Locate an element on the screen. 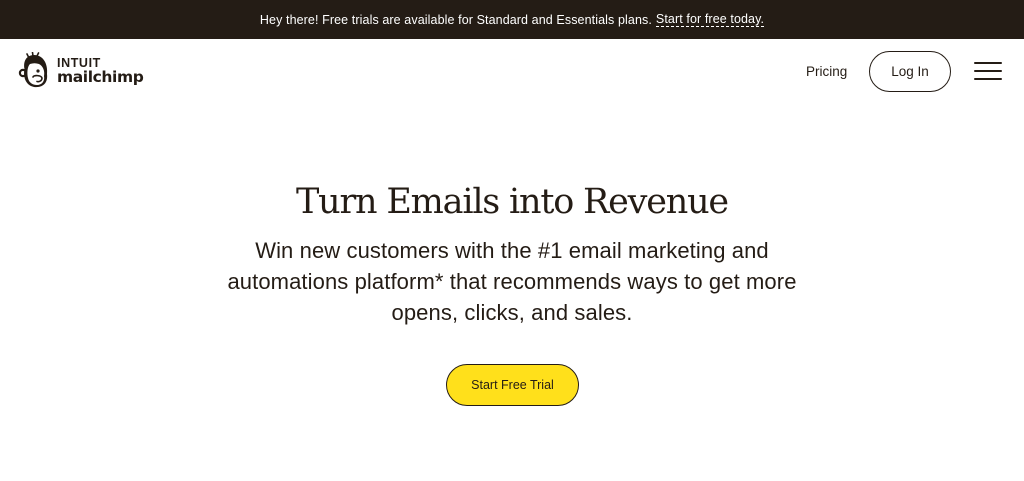 The height and width of the screenshot is (481, 1024). menu-line-middle is located at coordinates (988, 71).